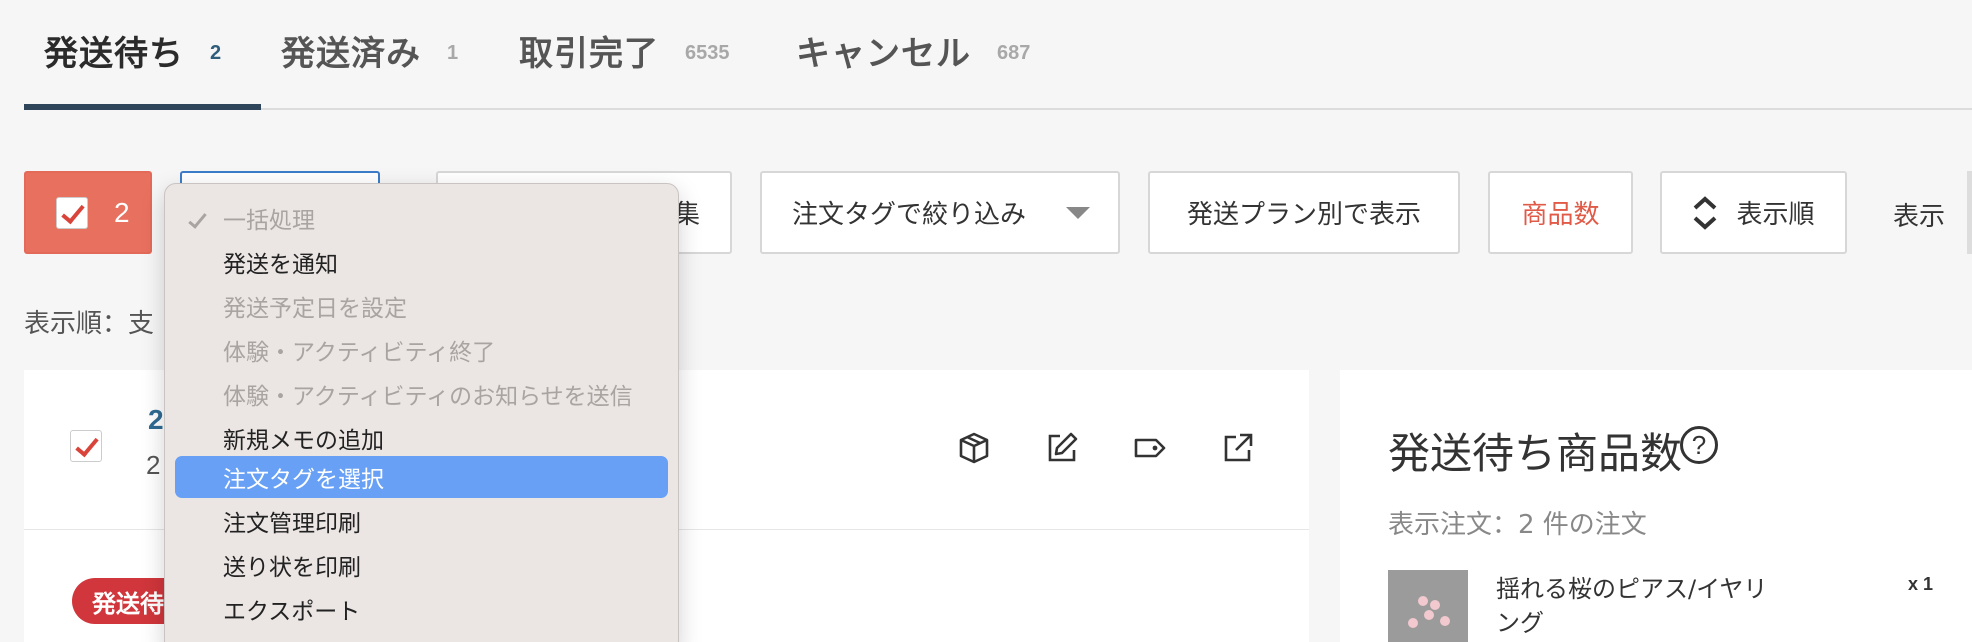  Describe the element at coordinates (883, 54) in the screenshot. I see `tab-label: キャンセル` at that location.